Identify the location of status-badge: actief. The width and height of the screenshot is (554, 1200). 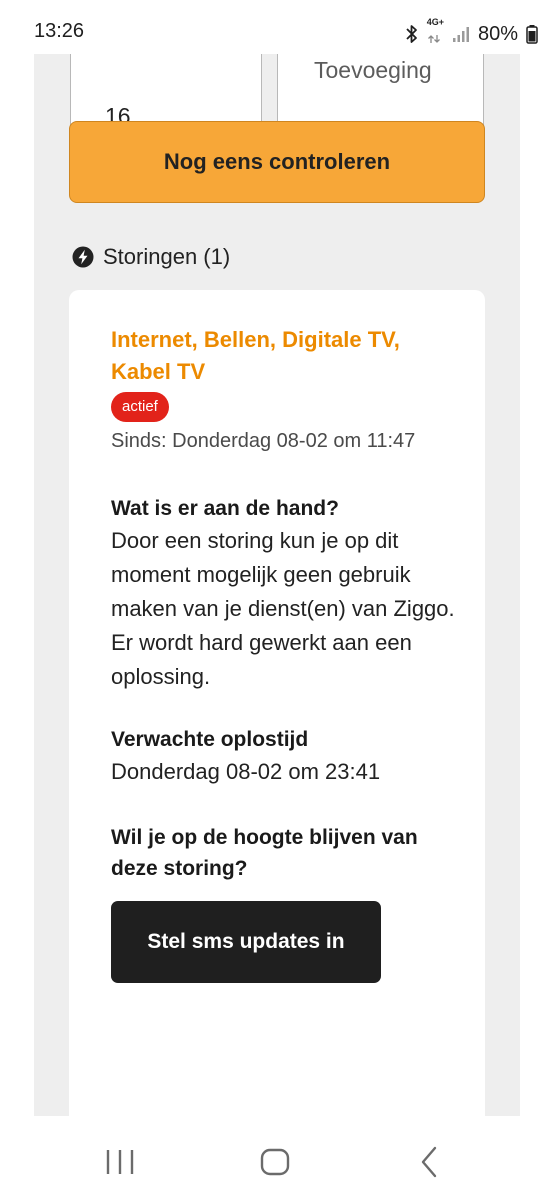
(140, 407).